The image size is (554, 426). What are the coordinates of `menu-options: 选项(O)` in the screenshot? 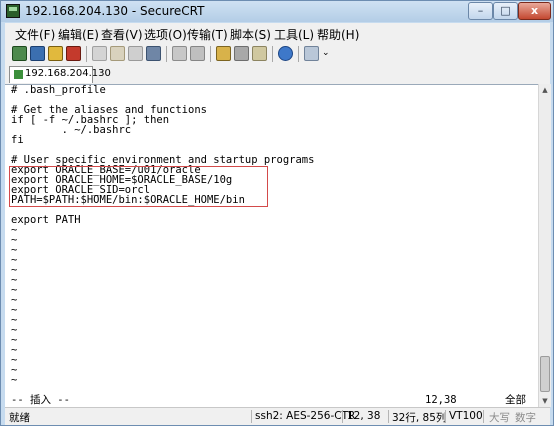 It's located at (165, 34).